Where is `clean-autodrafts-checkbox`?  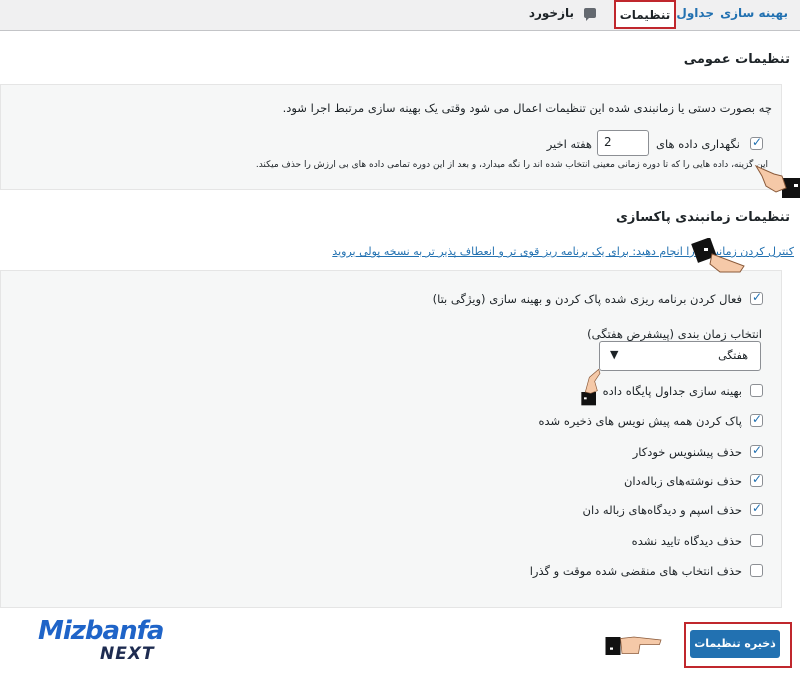 clean-autodrafts-checkbox is located at coordinates (756, 450).